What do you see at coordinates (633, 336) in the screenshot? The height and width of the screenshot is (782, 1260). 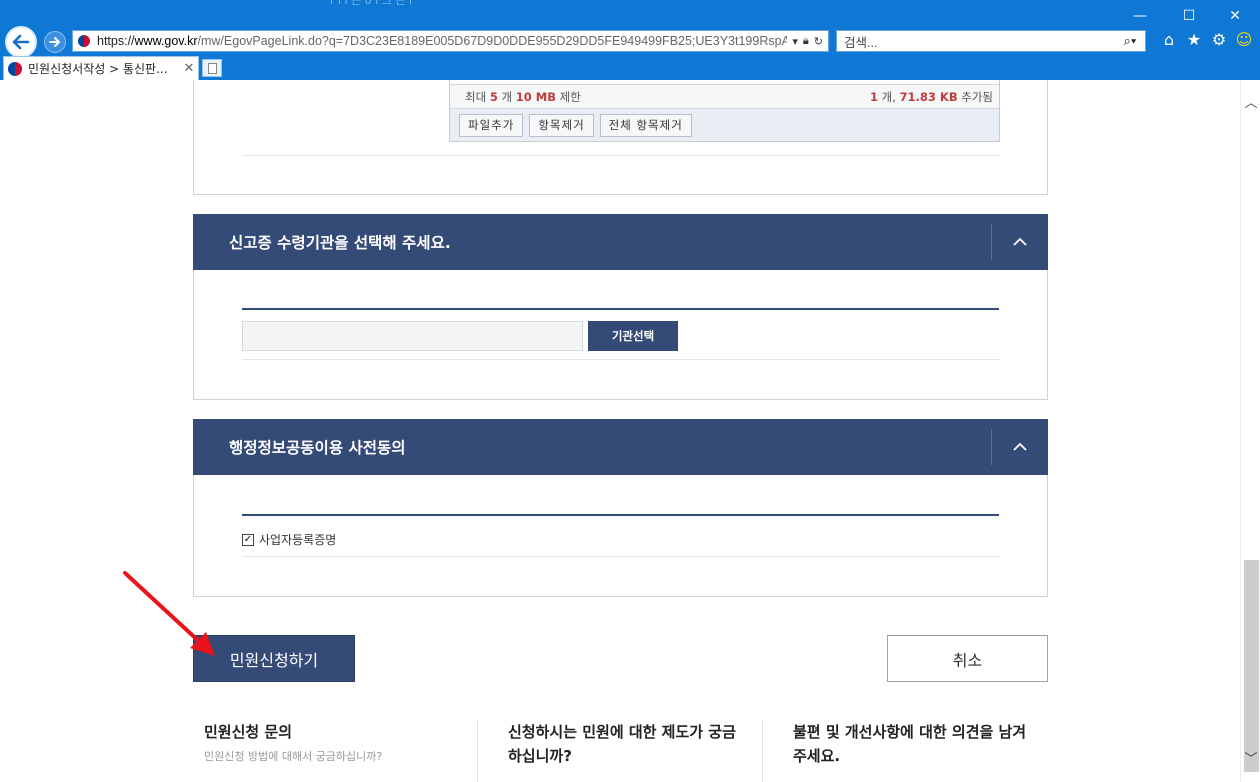 I see `select-org-button: 기관선택` at bounding box center [633, 336].